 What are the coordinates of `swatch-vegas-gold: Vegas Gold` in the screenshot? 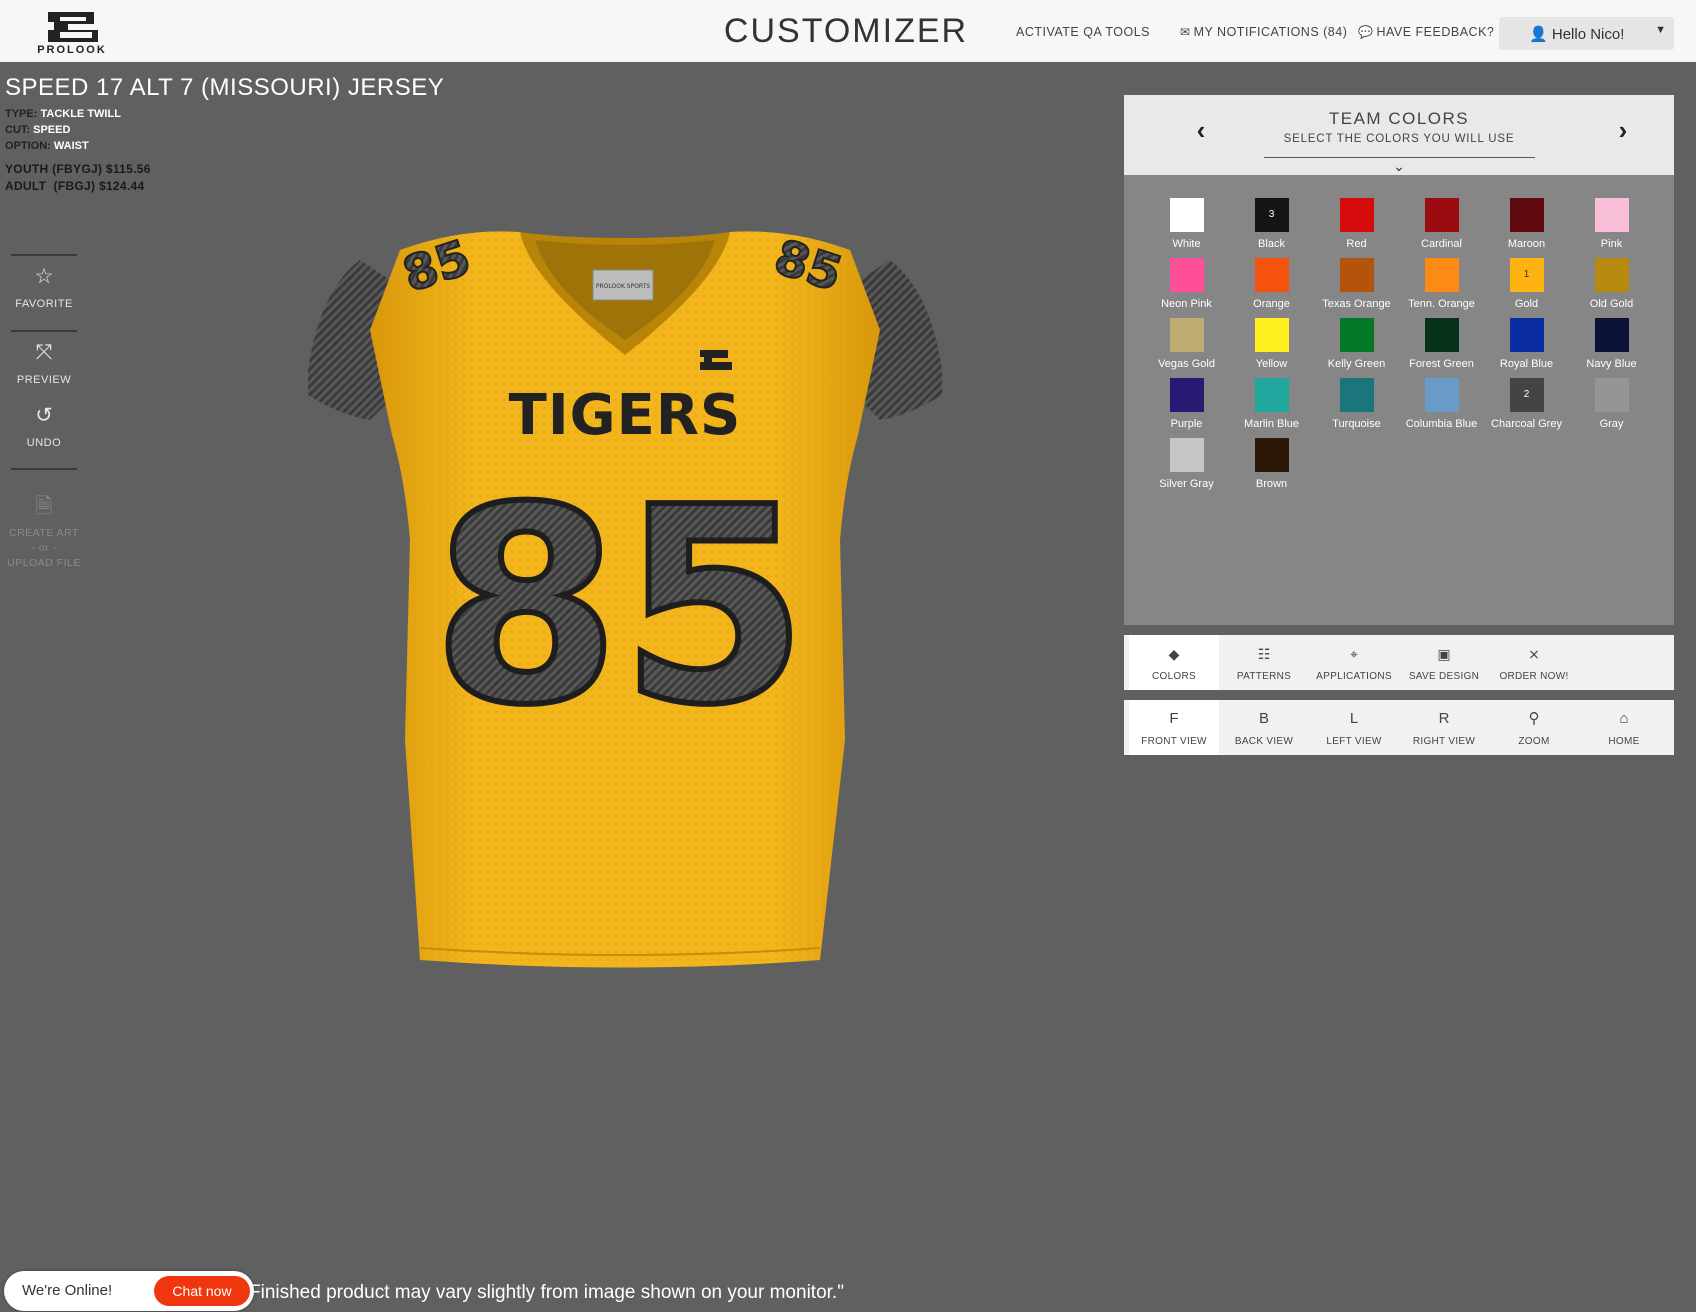 It's located at (1186, 344).